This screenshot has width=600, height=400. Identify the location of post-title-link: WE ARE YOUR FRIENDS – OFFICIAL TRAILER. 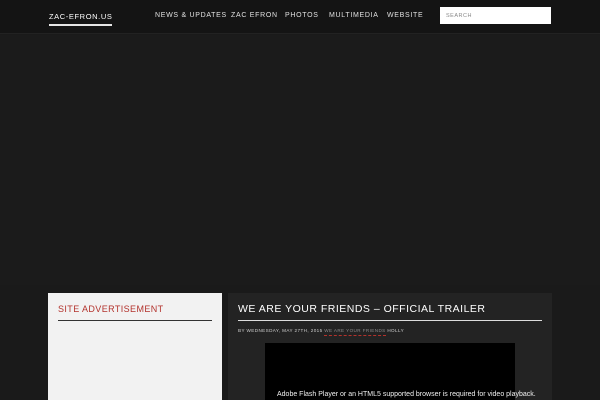
(362, 309).